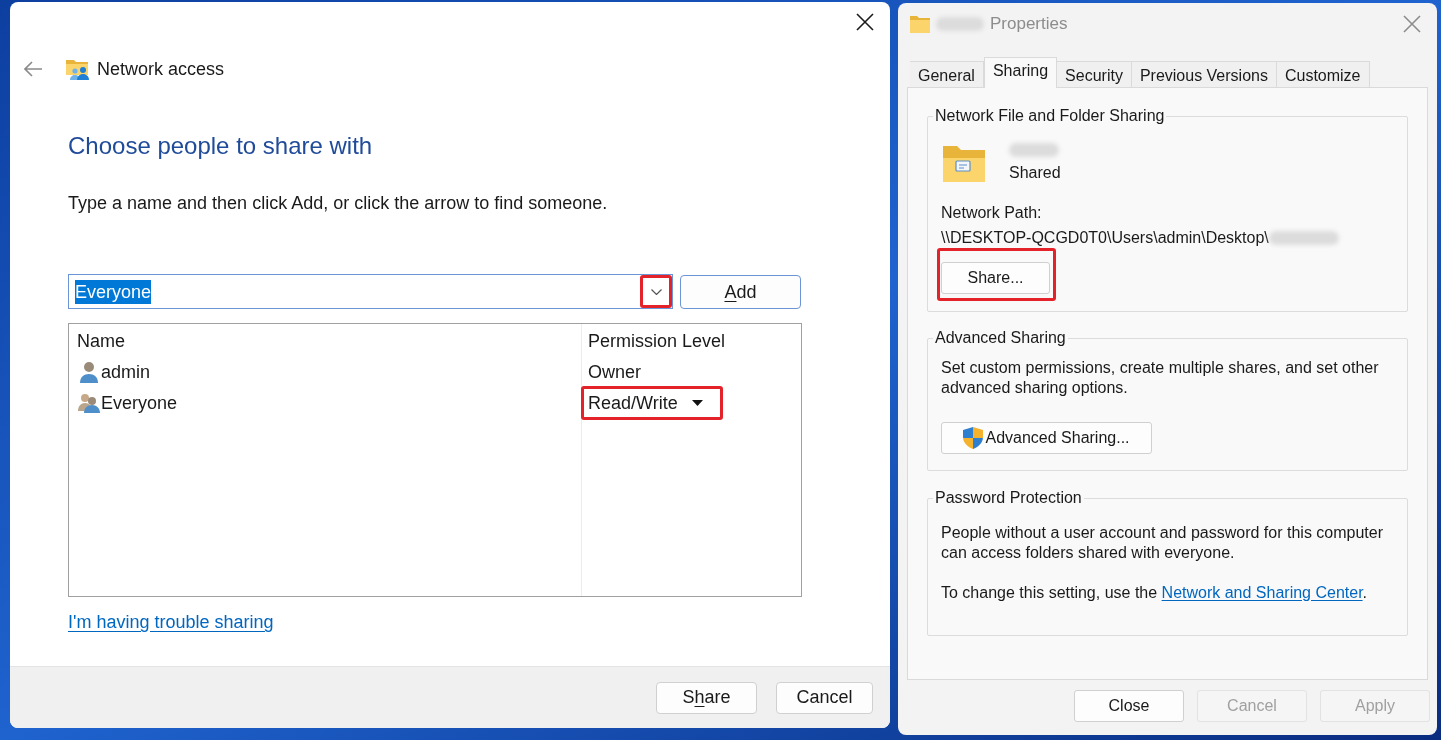 The width and height of the screenshot is (1441, 740). Describe the element at coordinates (614, 372) in the screenshot. I see `permission-cell-text: Owner` at that location.